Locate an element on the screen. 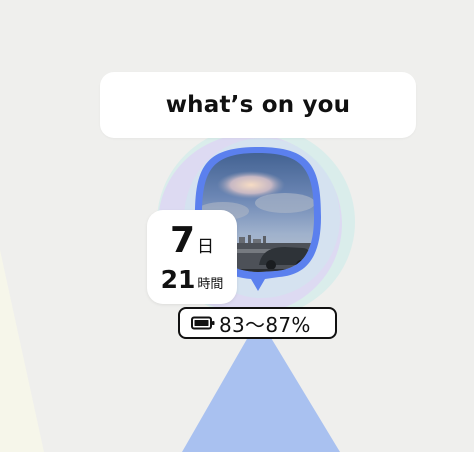 This screenshot has height=452, width=474. hours-unit: 時間 is located at coordinates (210, 284).